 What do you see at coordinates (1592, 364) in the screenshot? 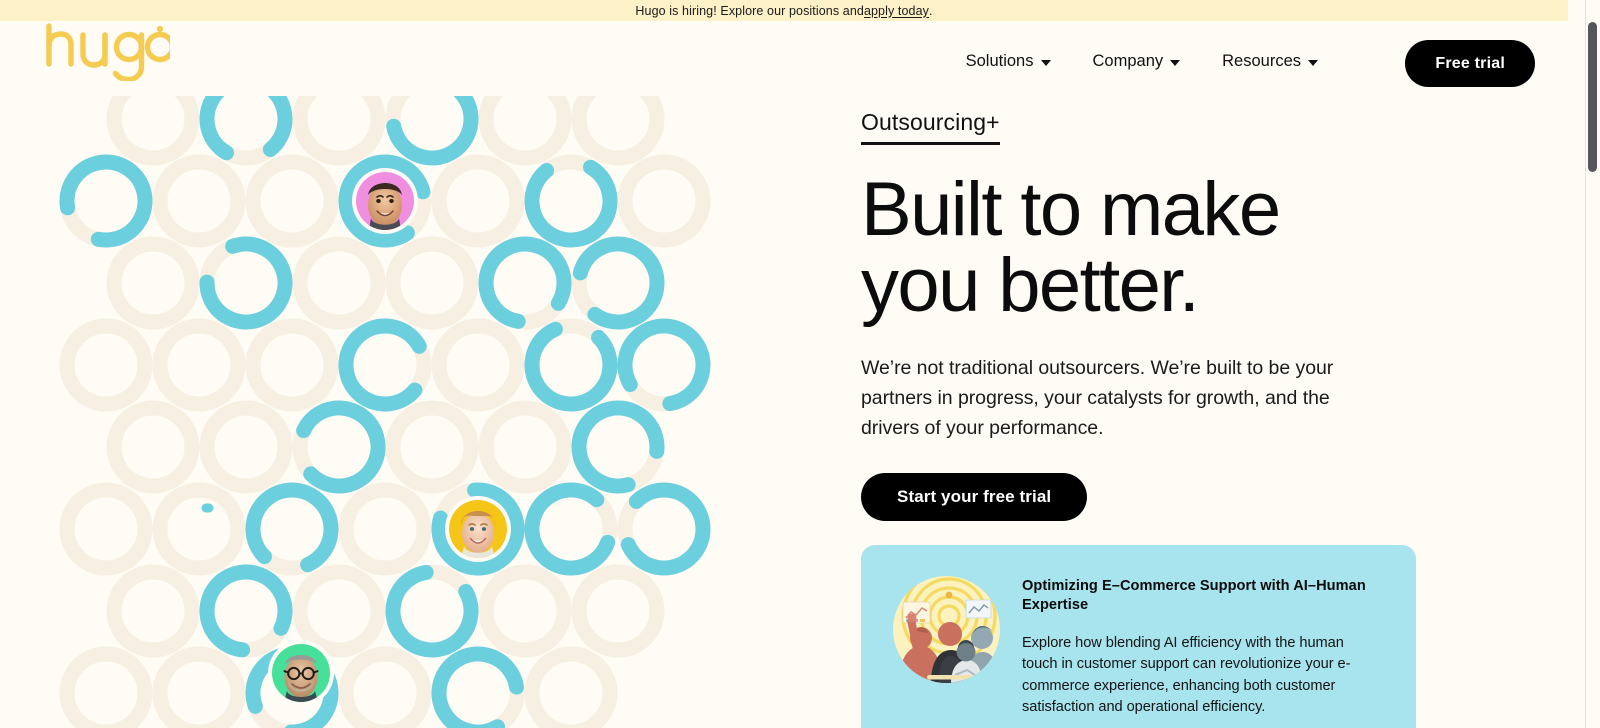
I see `page-scrollbar` at bounding box center [1592, 364].